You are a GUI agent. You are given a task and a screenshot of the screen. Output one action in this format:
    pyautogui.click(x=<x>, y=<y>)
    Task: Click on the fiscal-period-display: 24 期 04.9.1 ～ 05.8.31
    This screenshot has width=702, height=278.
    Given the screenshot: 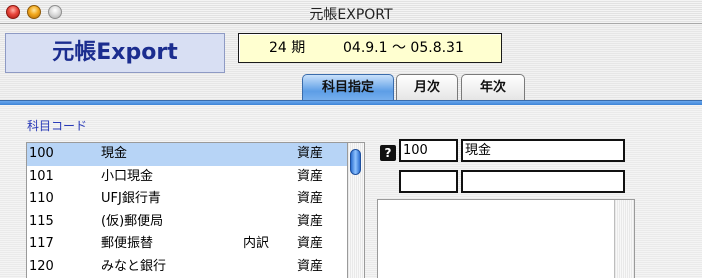 What is the action you would take?
    pyautogui.click(x=370, y=48)
    